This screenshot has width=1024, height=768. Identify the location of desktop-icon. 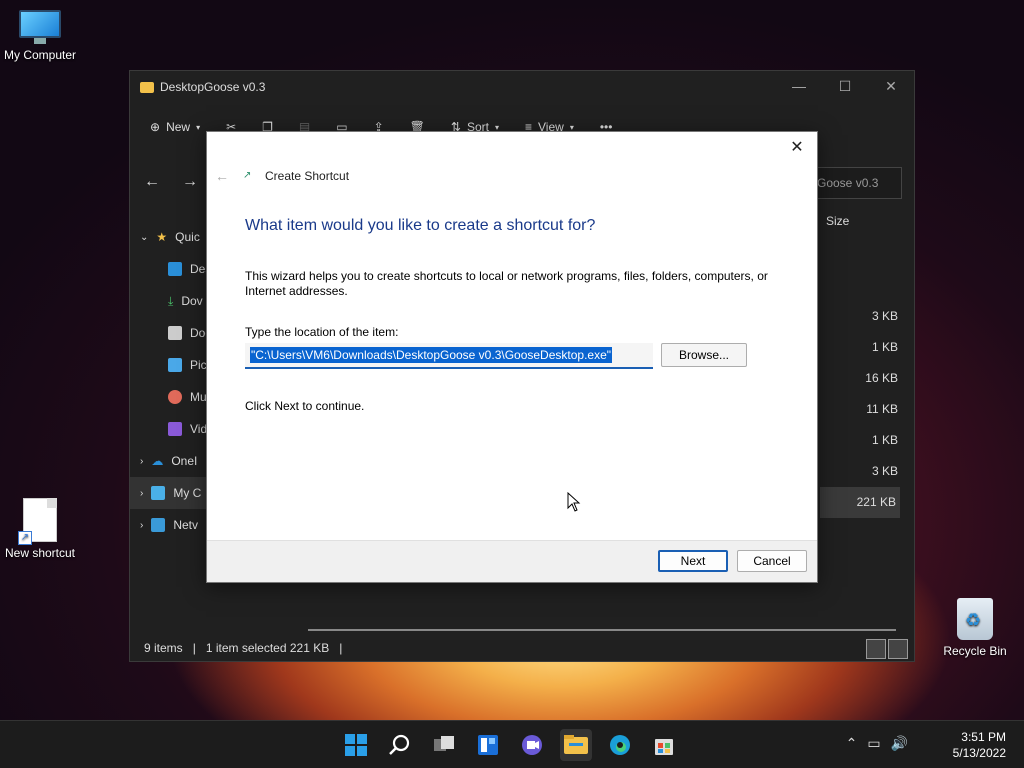
(175, 269).